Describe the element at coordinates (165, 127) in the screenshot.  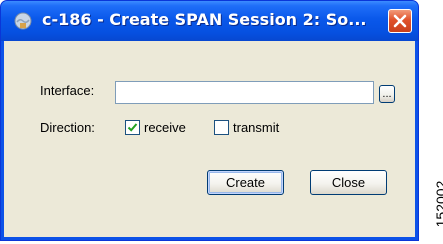
I see `receive-label: receive` at that location.